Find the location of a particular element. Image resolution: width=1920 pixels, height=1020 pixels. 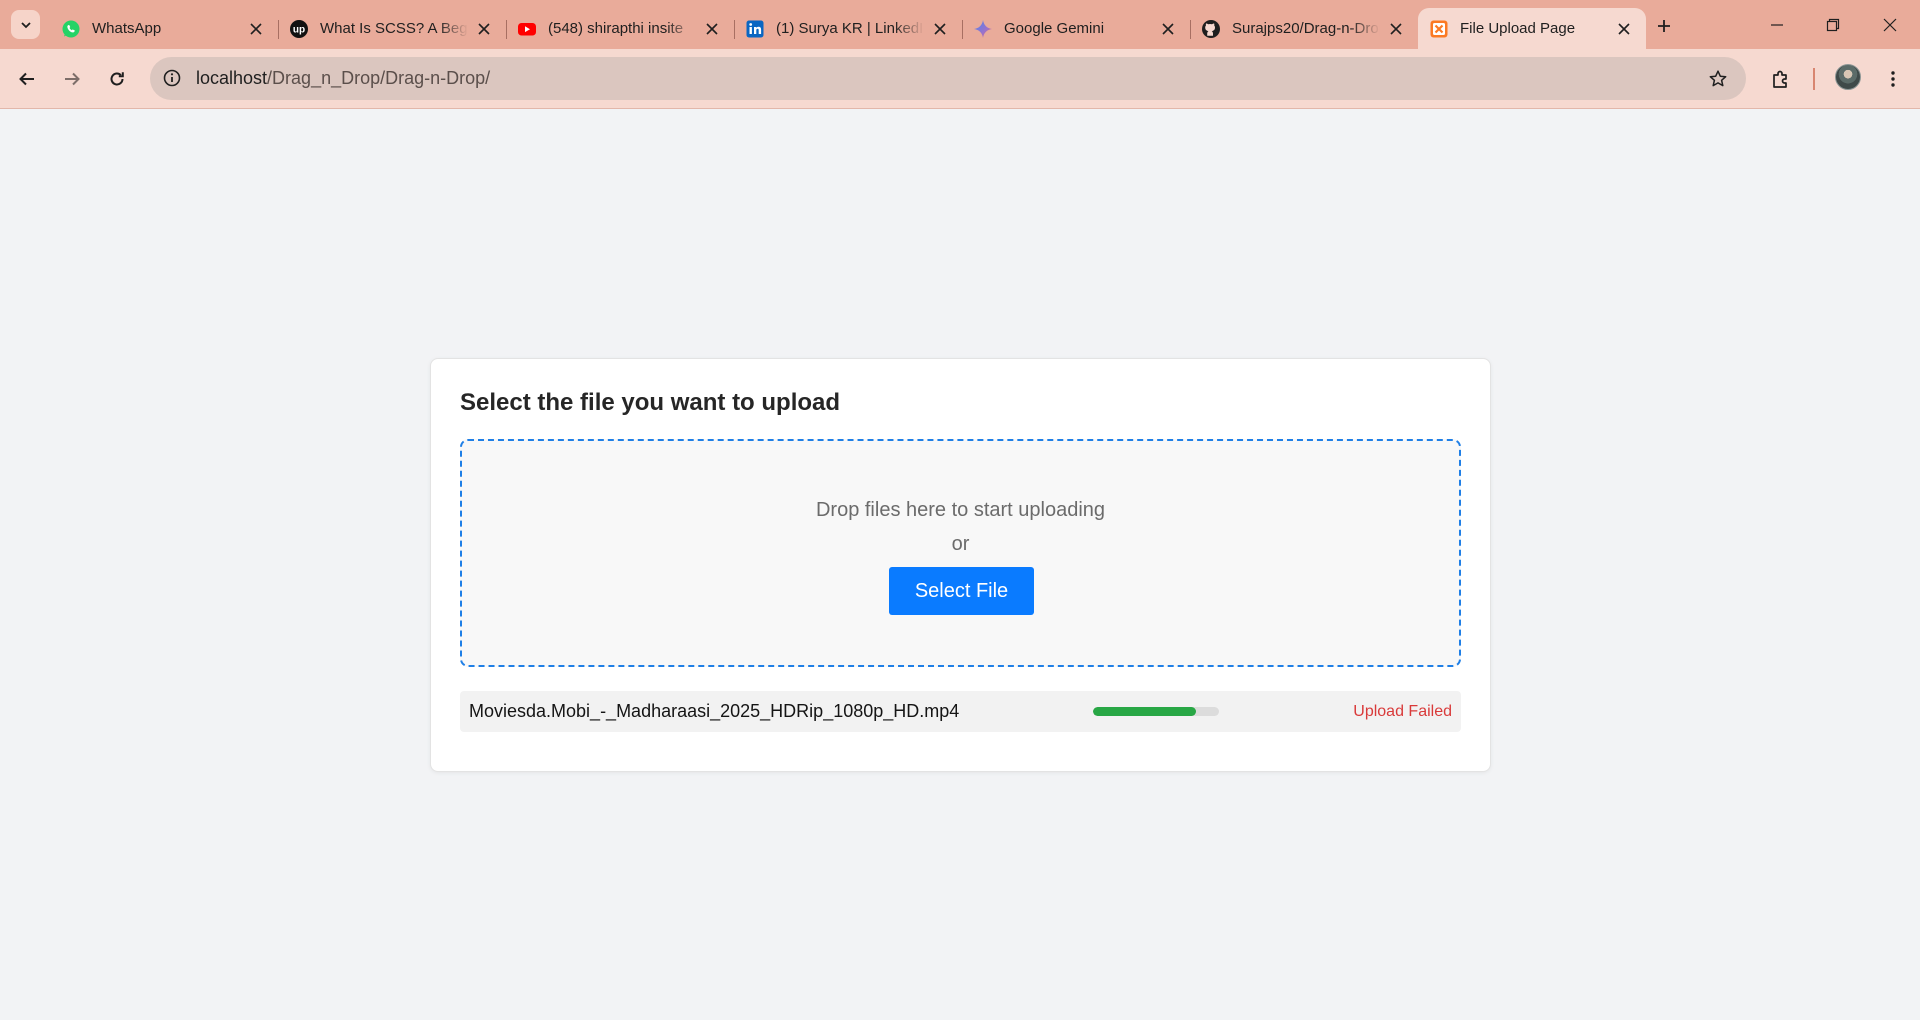

tab-gemini: Google Gemini is located at coordinates (1076, 28).